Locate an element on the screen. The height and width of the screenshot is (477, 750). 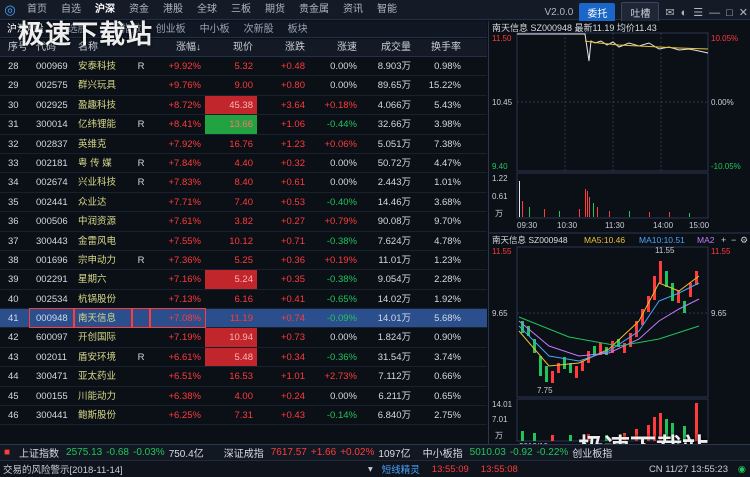
subtab-6: 板块 is located at coordinates (298, 29).